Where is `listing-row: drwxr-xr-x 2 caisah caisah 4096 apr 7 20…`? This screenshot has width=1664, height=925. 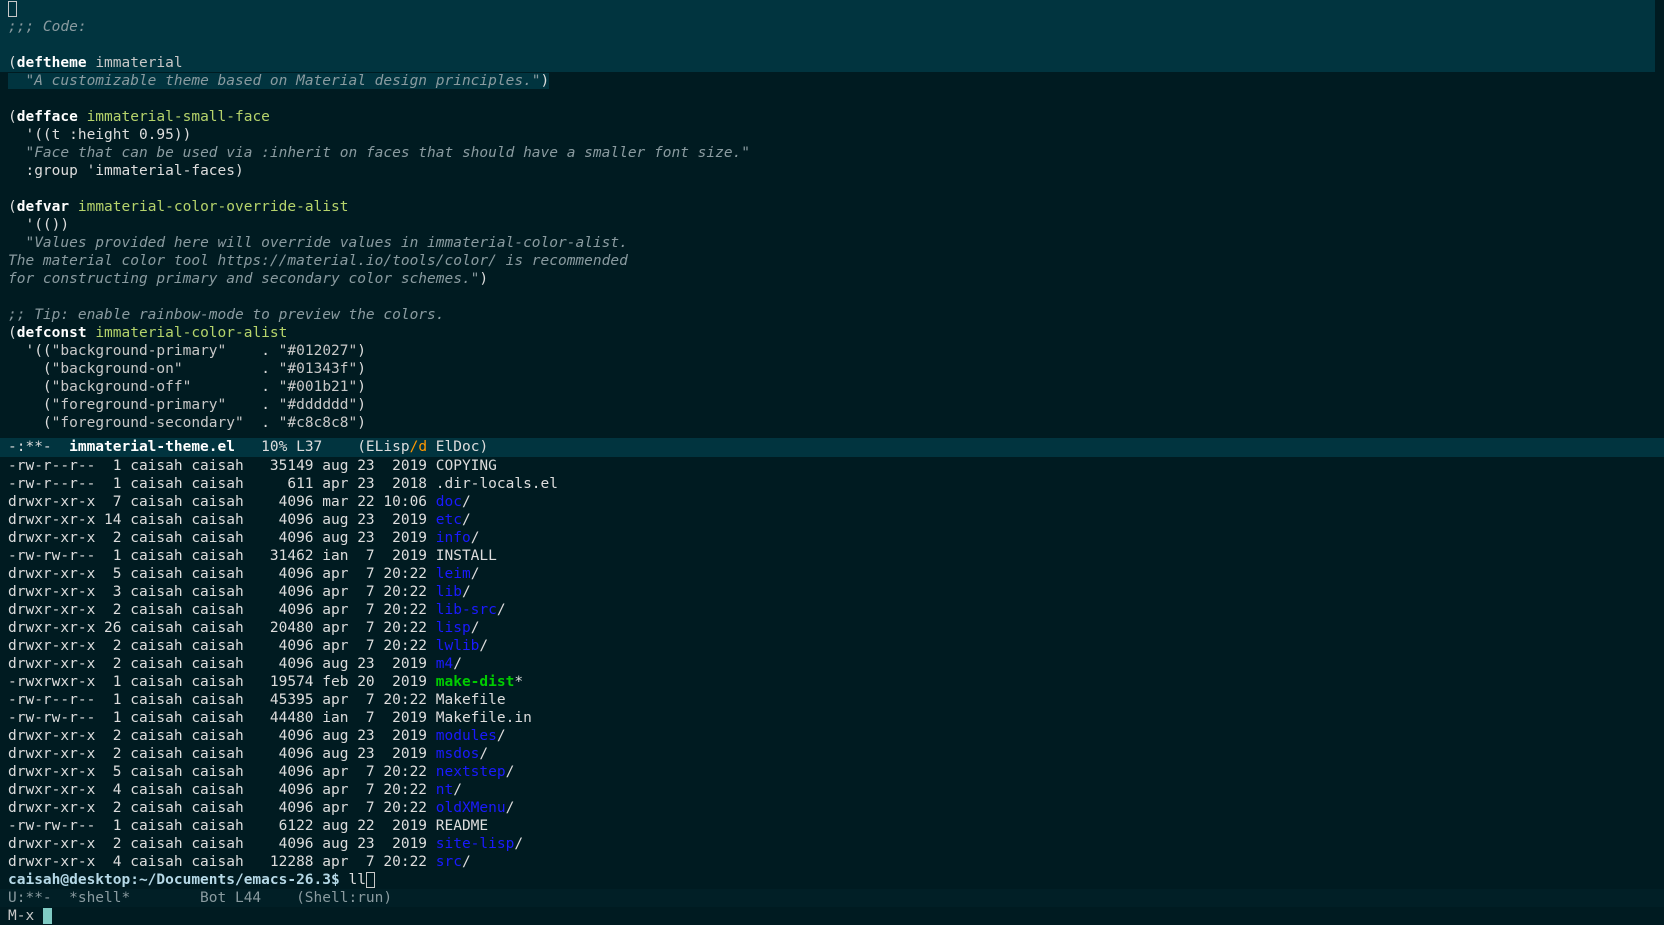 listing-row: drwxr-xr-x 2 caisah caisah 4096 apr 7 20… is located at coordinates (832, 646).